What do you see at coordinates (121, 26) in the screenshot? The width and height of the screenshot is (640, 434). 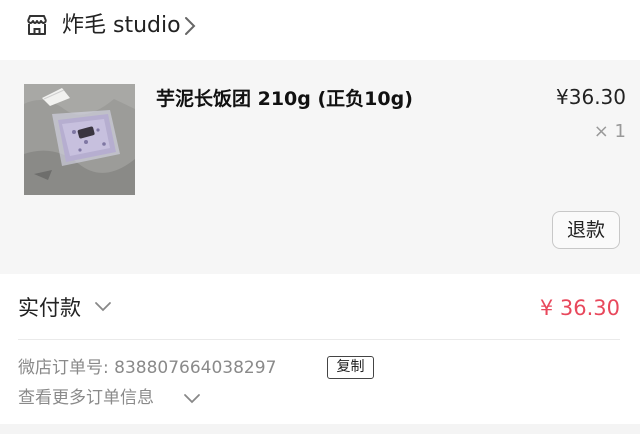 I see `shop-name: 炸毛 studio` at bounding box center [121, 26].